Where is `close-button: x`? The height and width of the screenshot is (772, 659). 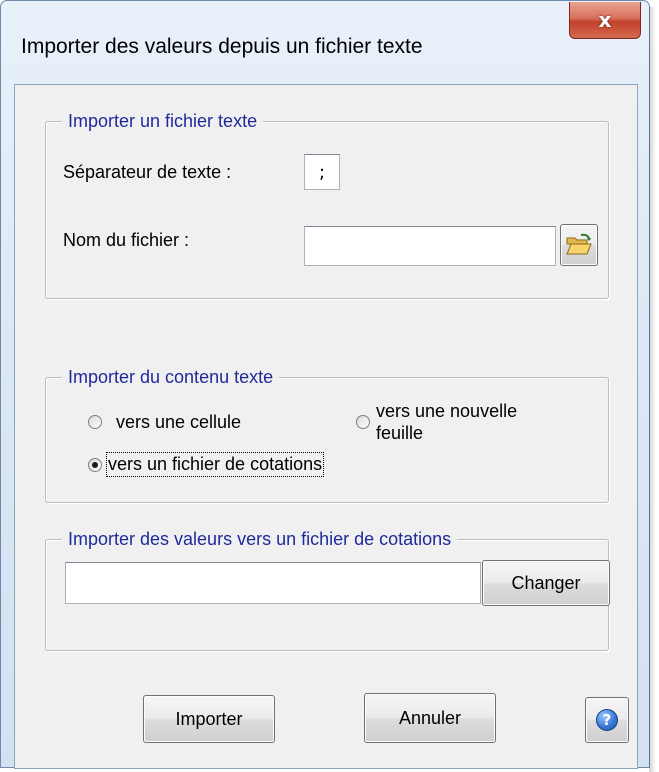 close-button: x is located at coordinates (605, 20).